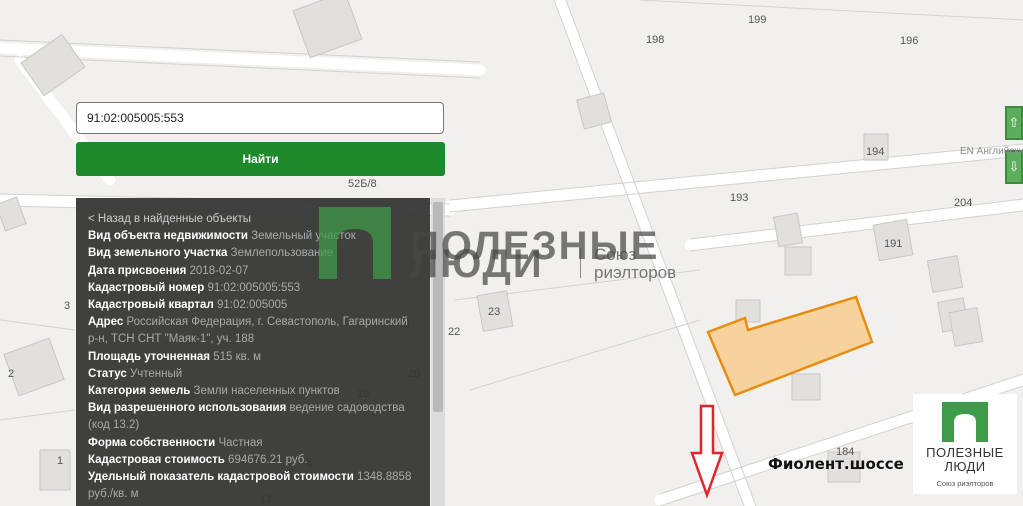  Describe the element at coordinates (655, 40) in the screenshot. I see `map-label-198: 198` at that location.